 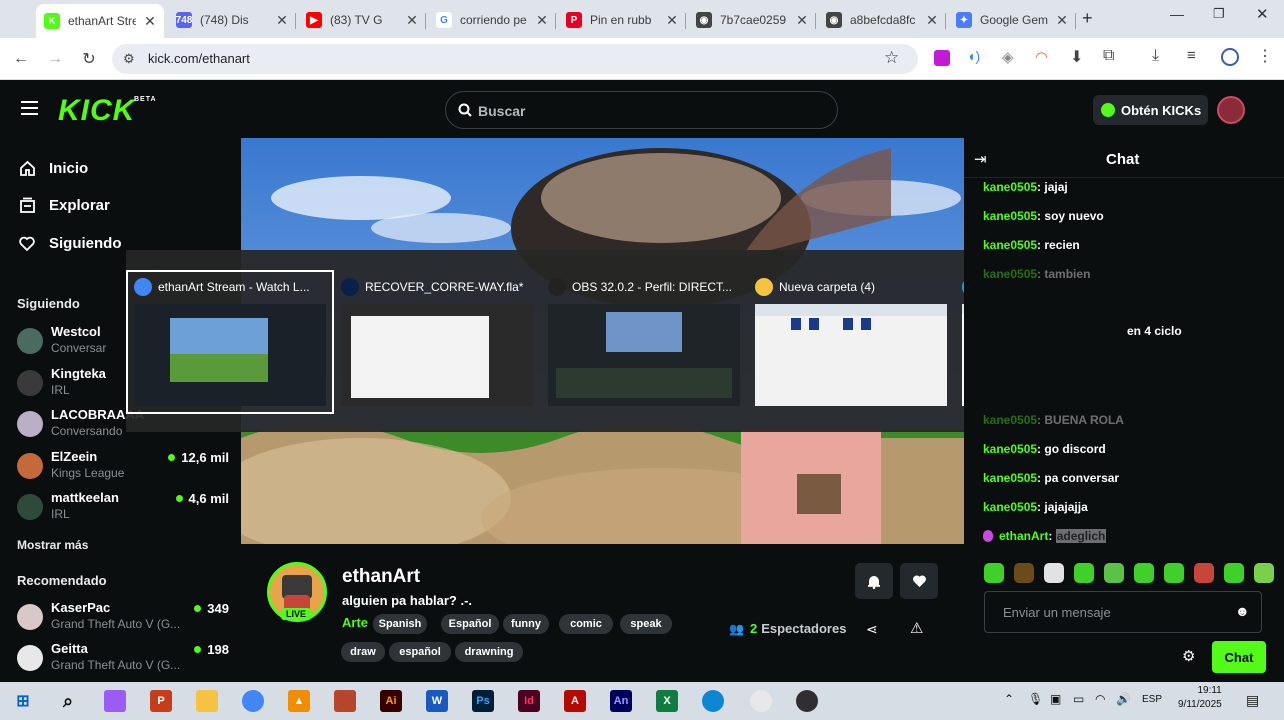 I want to click on chat-username: ethanArt, so click(x=1023, y=536).